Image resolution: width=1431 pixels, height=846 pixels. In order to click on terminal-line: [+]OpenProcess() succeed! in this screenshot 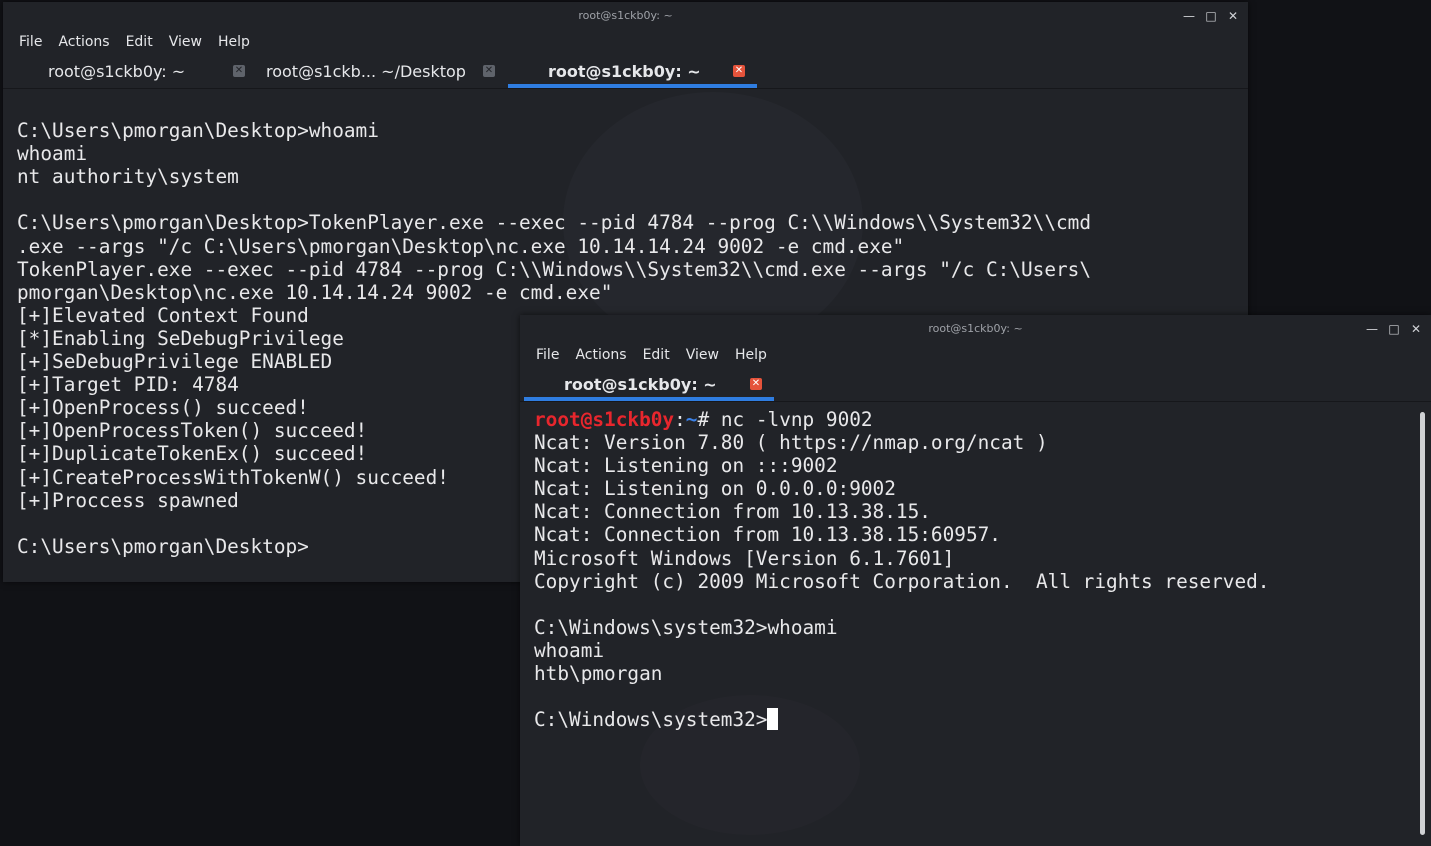, I will do `click(163, 408)`.